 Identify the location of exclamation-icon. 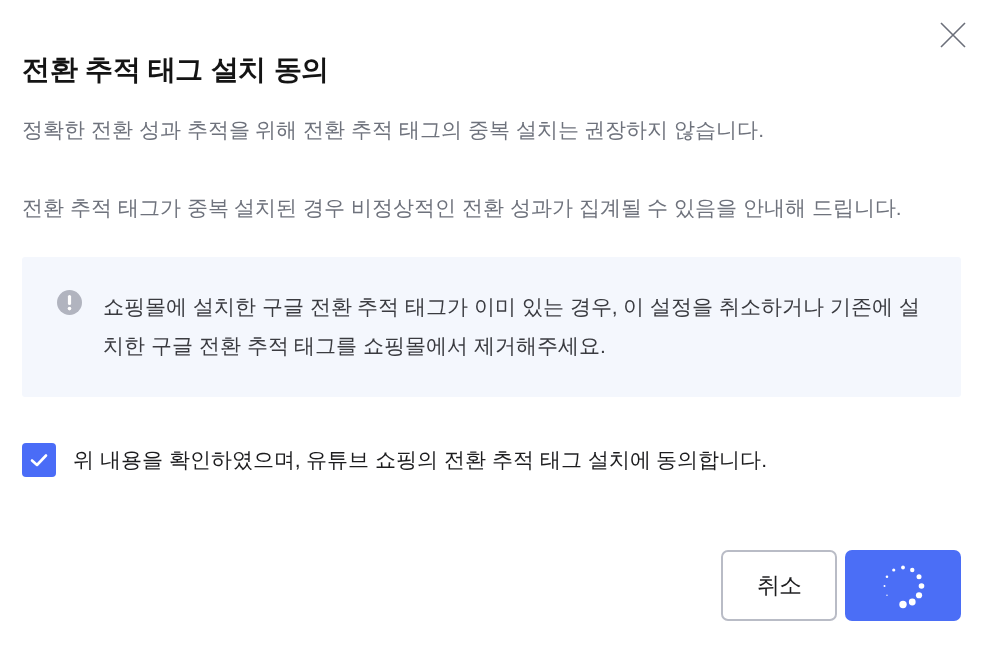
(69, 302).